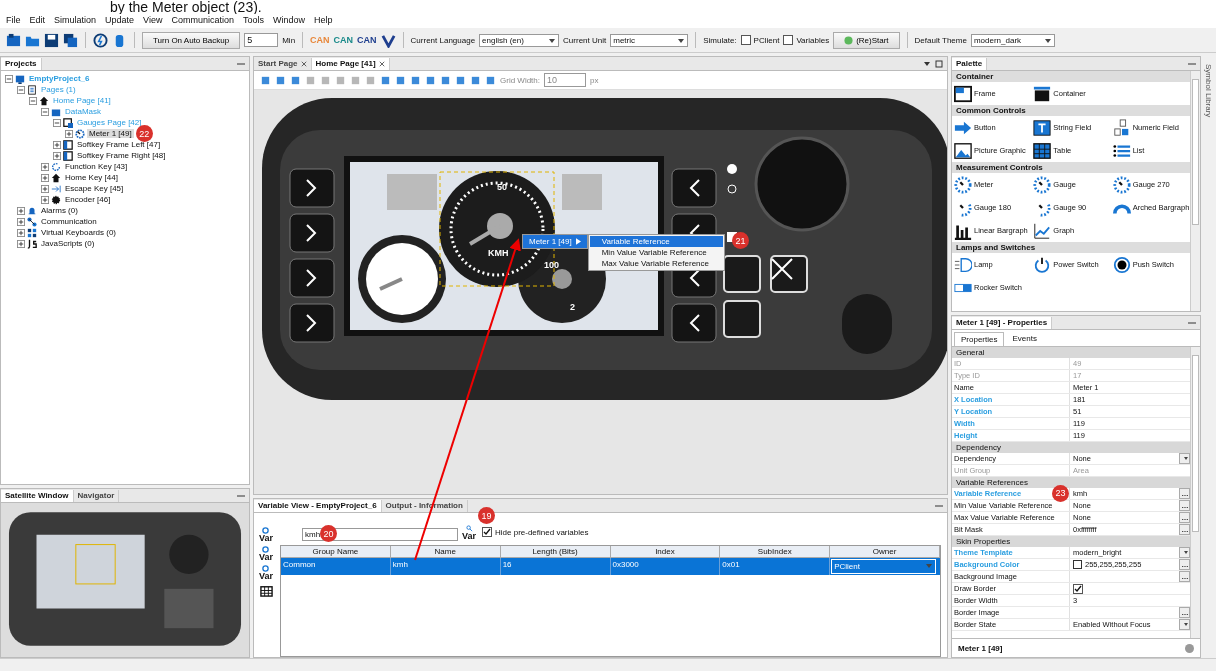 This screenshot has width=1216, height=671. Describe the element at coordinates (927, 63) in the screenshot. I see `tab-list-icon` at that location.